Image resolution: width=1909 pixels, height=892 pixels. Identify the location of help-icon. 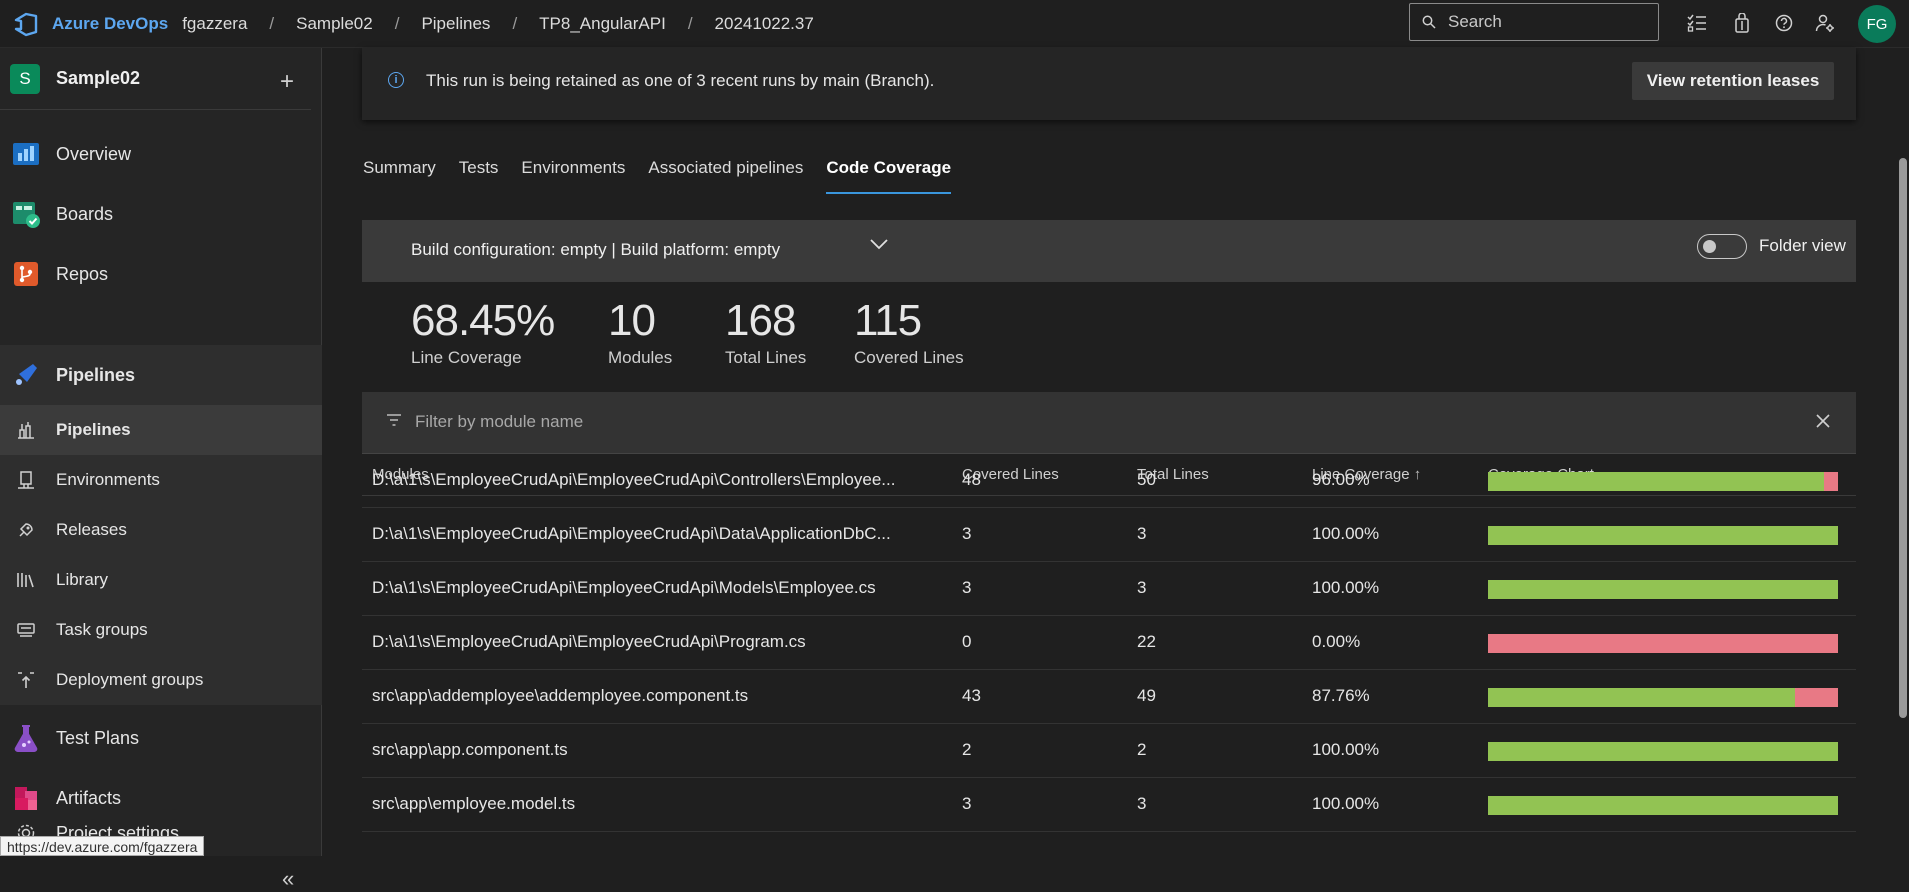
(1784, 23).